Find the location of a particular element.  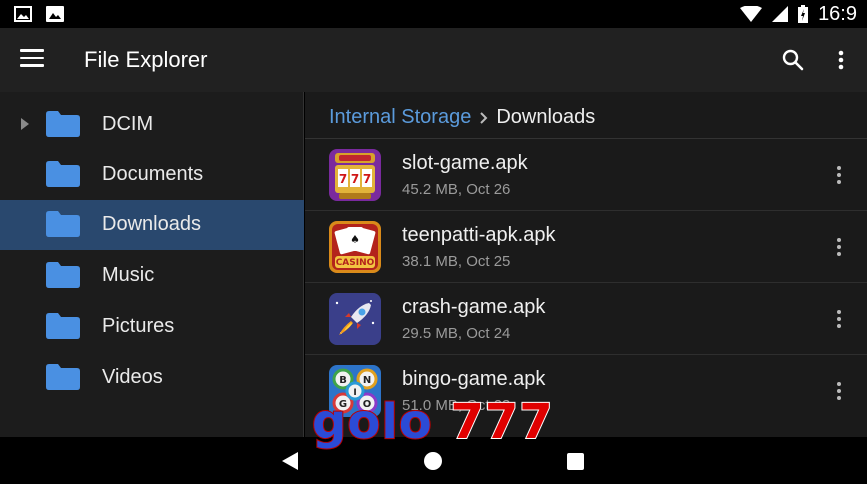

expand-arrow-icon is located at coordinates (25, 124).